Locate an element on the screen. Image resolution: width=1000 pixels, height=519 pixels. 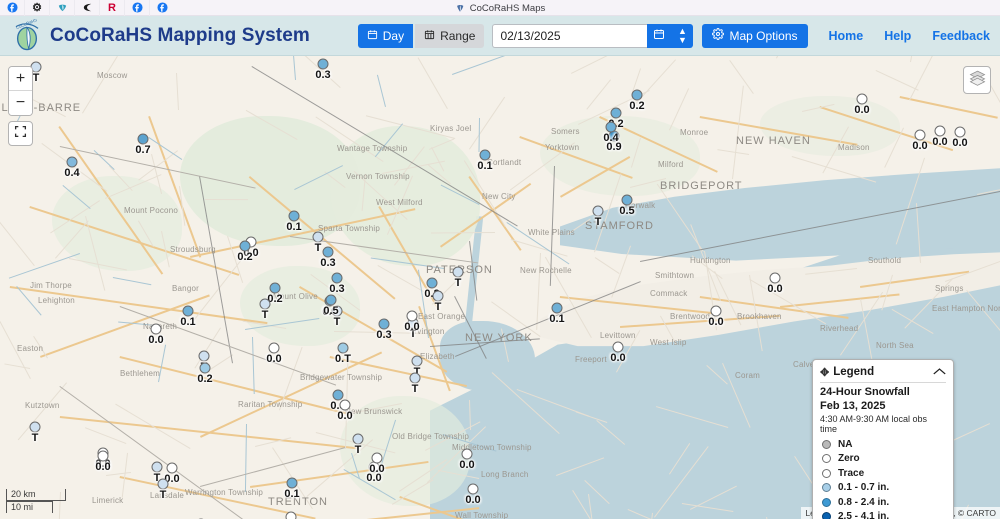
legend-item: 2.5 - 4.1 in. is located at coordinates (883, 514).